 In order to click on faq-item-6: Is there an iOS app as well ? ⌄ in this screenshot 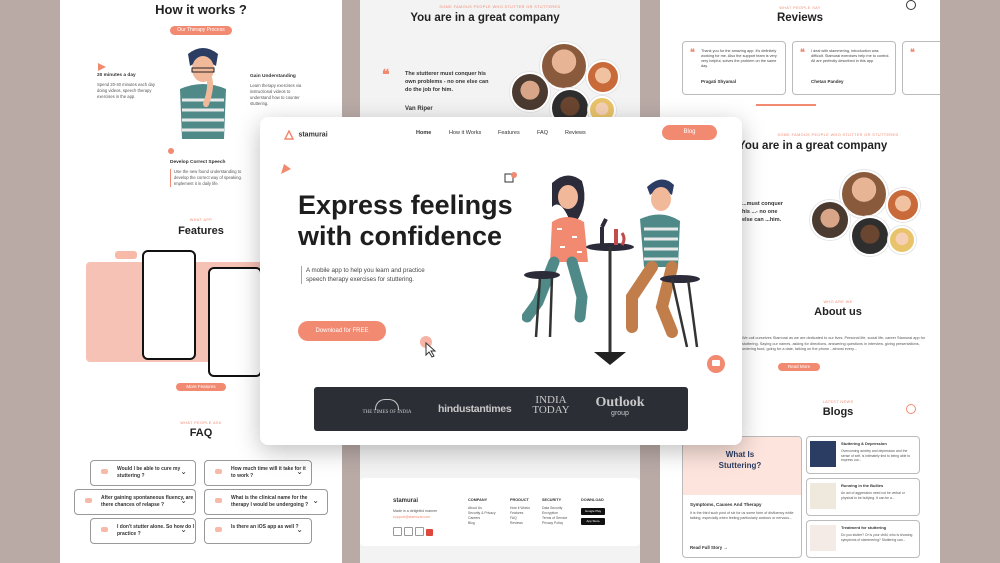, I will do `click(258, 531)`.